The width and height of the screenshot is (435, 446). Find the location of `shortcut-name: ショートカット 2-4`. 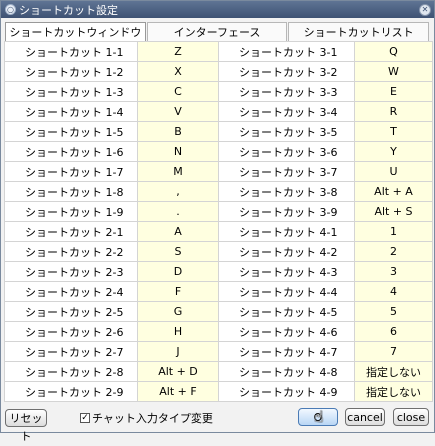

shortcut-name: ショートカット 2-4 is located at coordinates (71, 291).